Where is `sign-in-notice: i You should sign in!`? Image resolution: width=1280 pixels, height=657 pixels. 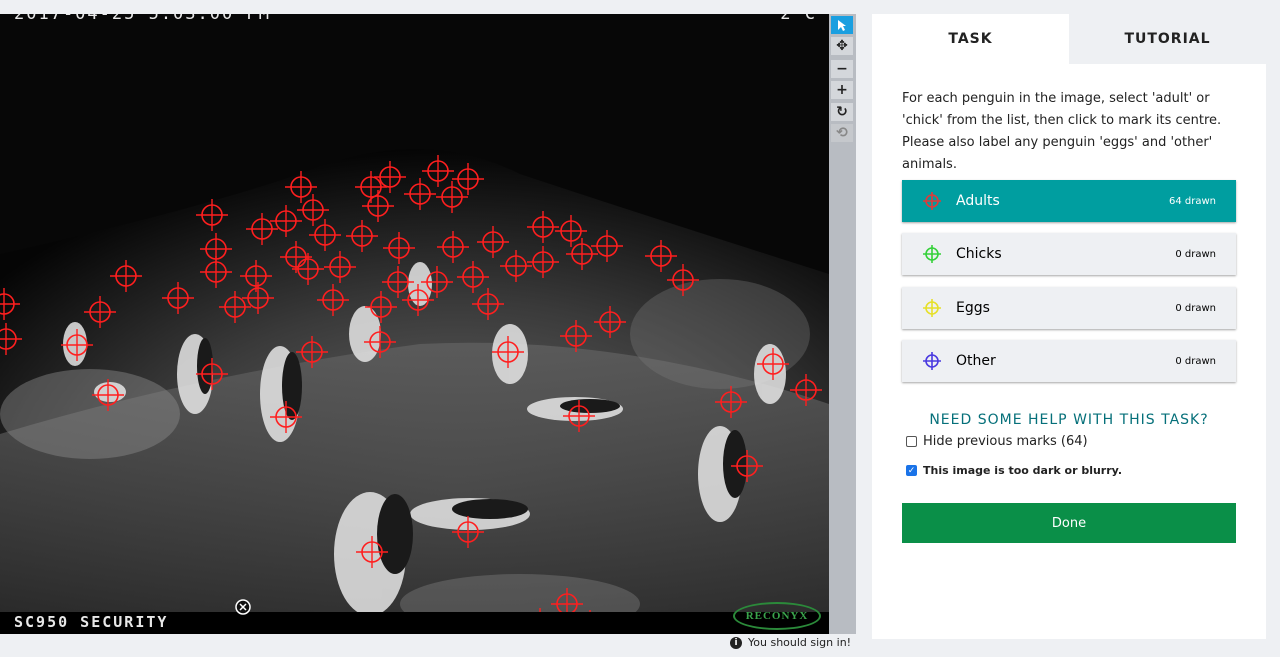 sign-in-notice: i You should sign in! is located at coordinates (790, 642).